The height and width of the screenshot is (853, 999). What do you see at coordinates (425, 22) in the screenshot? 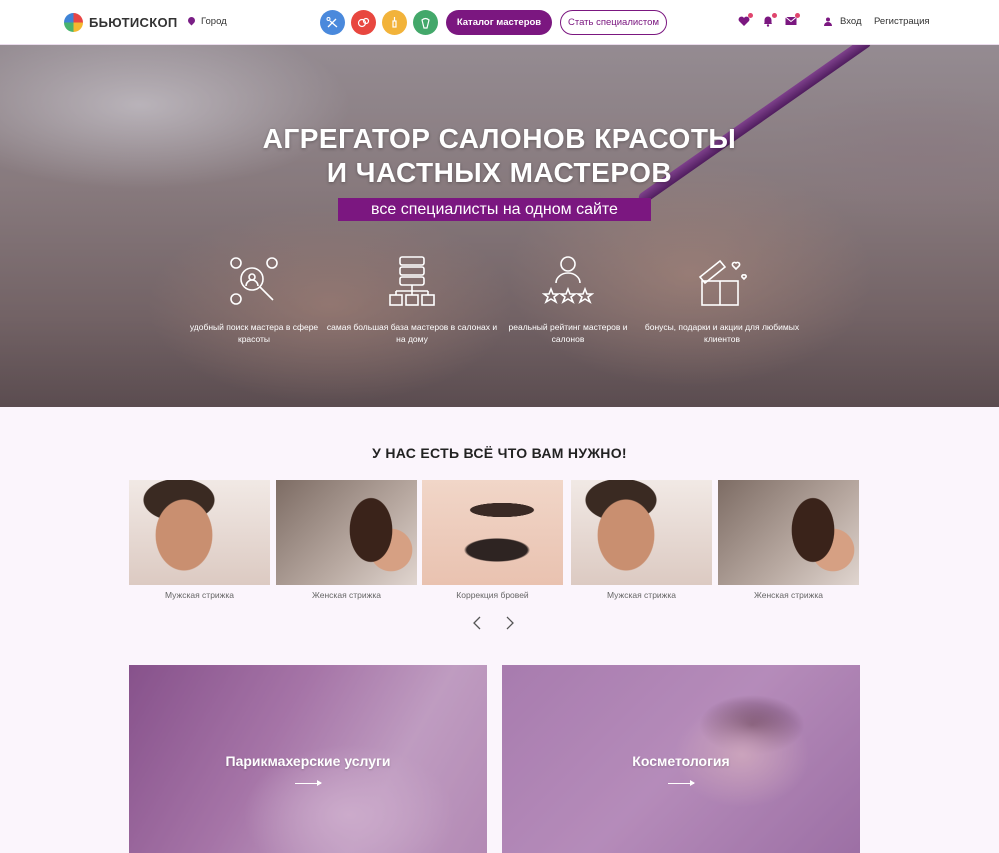
I see `cosmetology-icon` at bounding box center [425, 22].